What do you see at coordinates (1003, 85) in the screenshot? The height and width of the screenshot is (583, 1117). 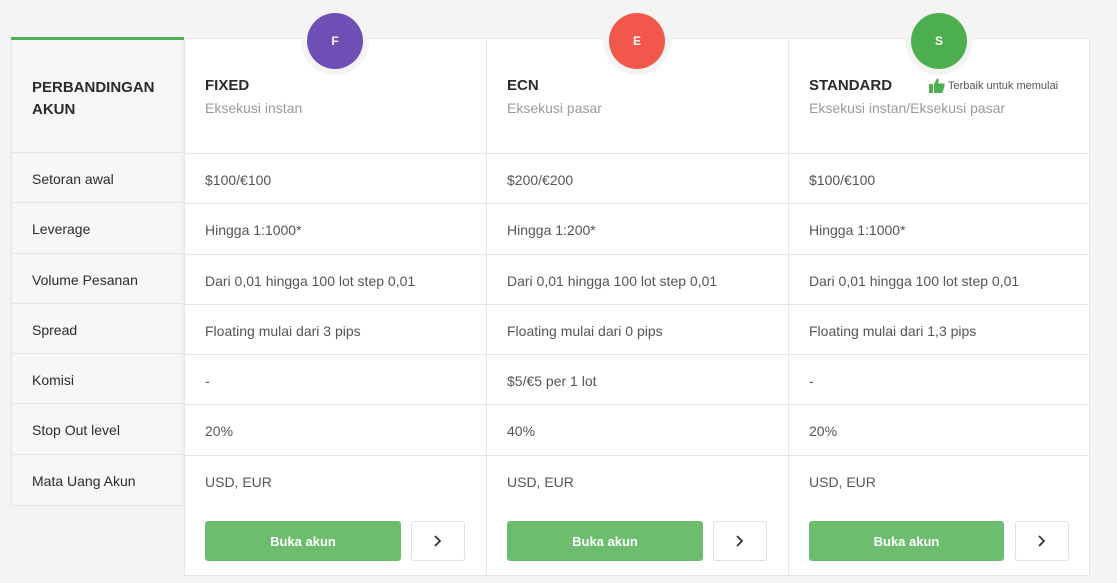 I see `best-for-start-label: Terbaik untuk memulai` at bounding box center [1003, 85].